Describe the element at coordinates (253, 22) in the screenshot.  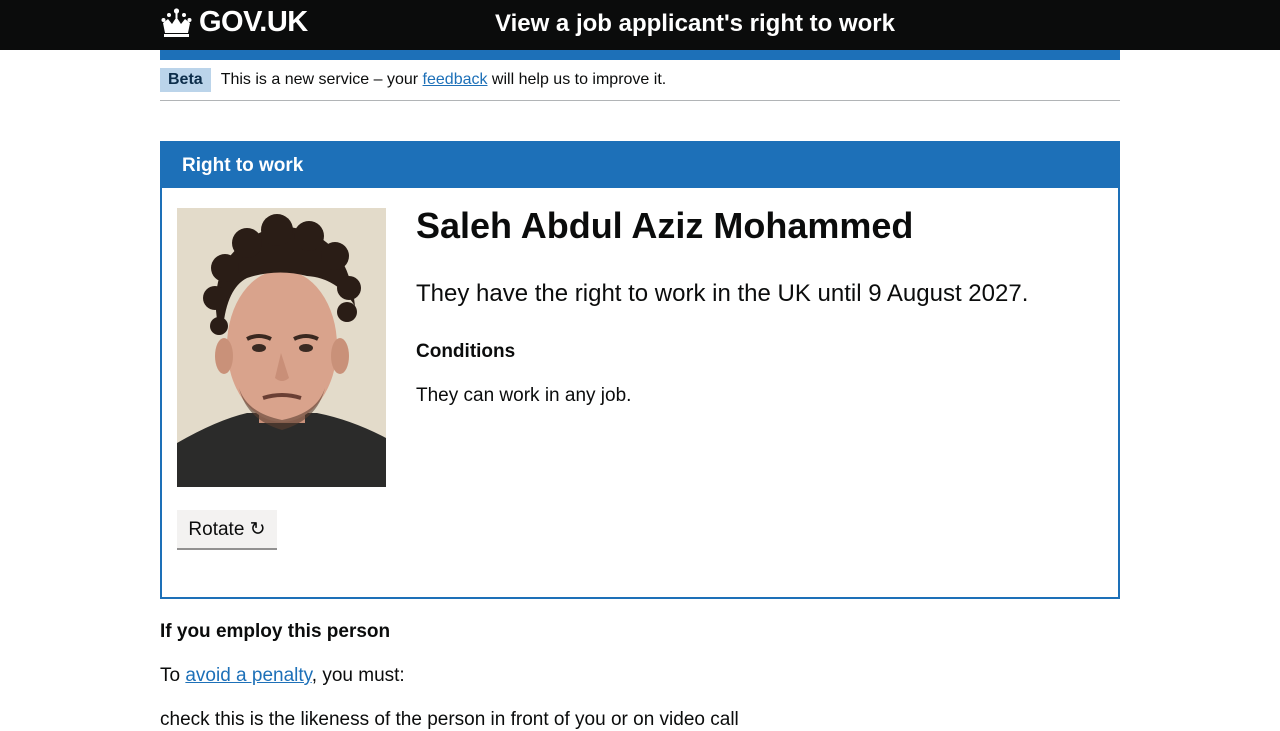
I see `logo-text: GOV.UK` at that location.